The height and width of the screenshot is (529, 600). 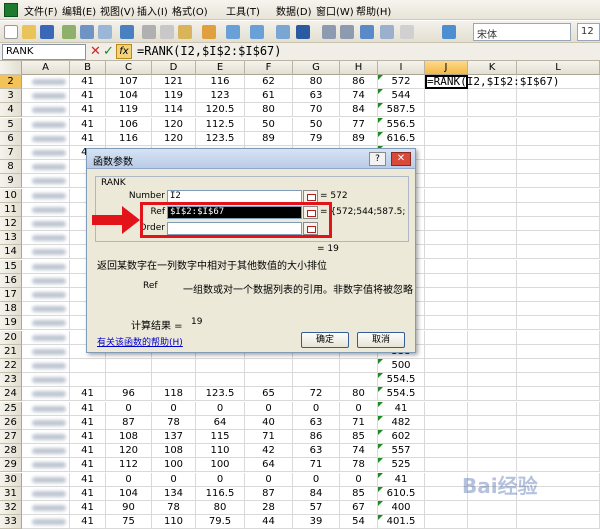 I want to click on cell-a19, so click(x=46, y=323).